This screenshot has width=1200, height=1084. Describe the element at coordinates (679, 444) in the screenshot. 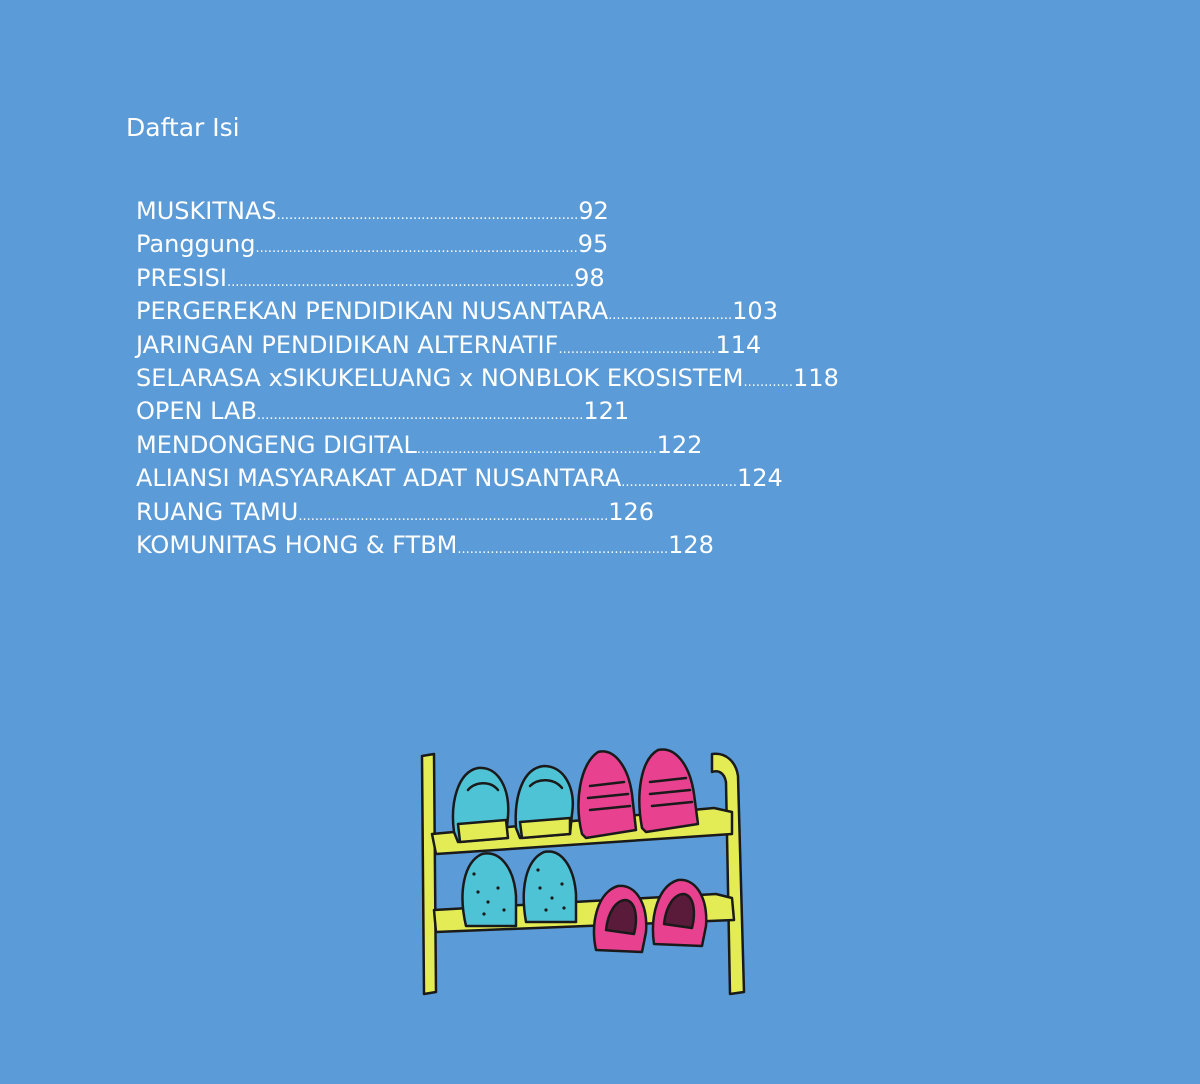

I see `toc-entry-page: 122` at that location.